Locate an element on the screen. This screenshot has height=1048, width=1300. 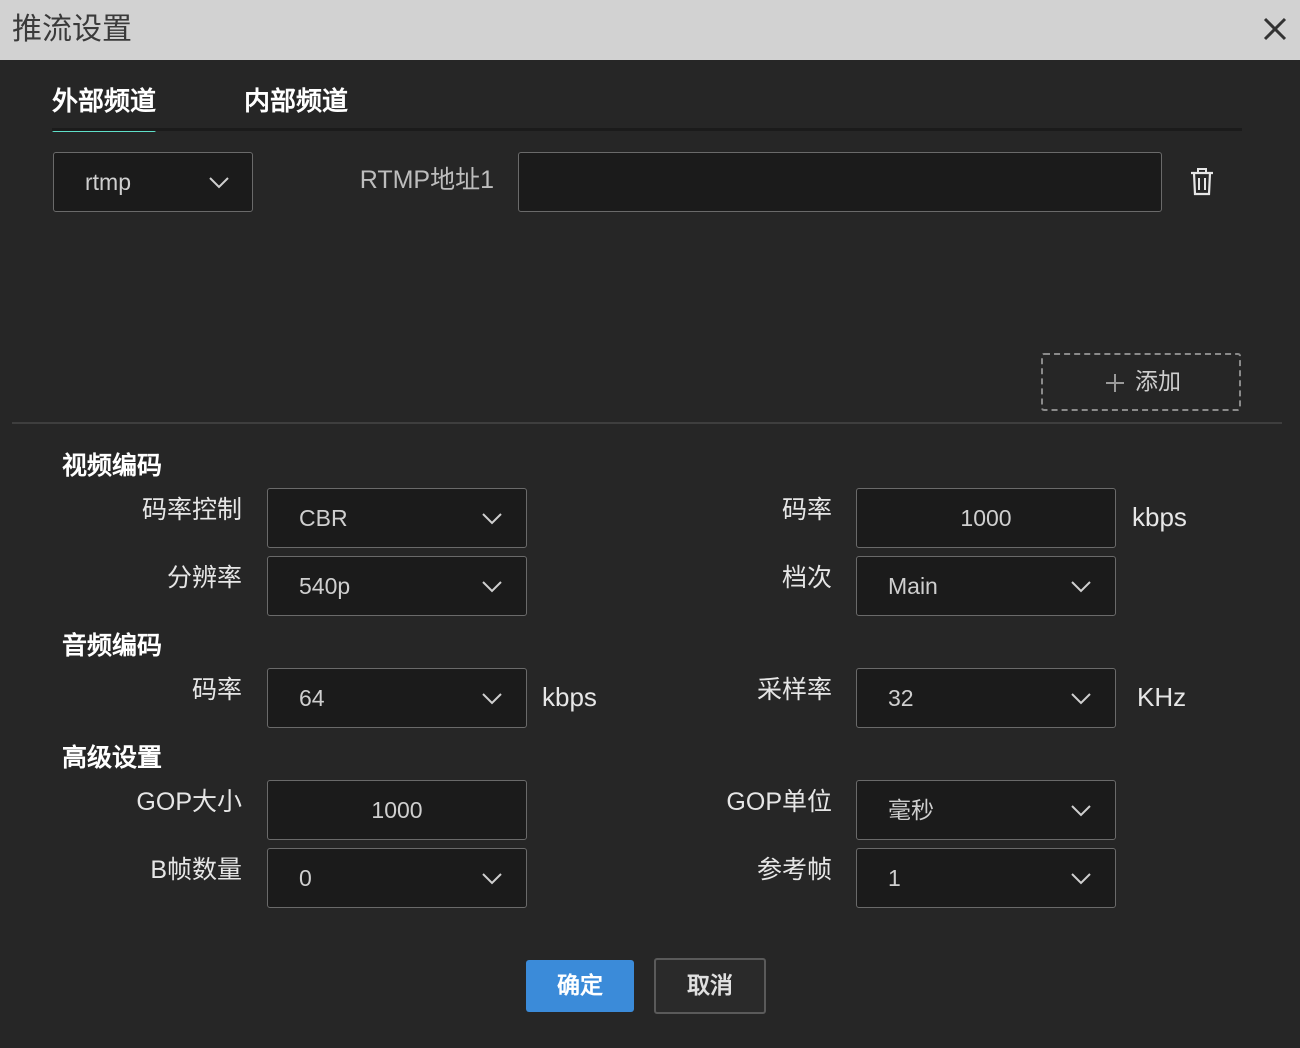
audio-bitrate-unit: kbps is located at coordinates (569, 697).